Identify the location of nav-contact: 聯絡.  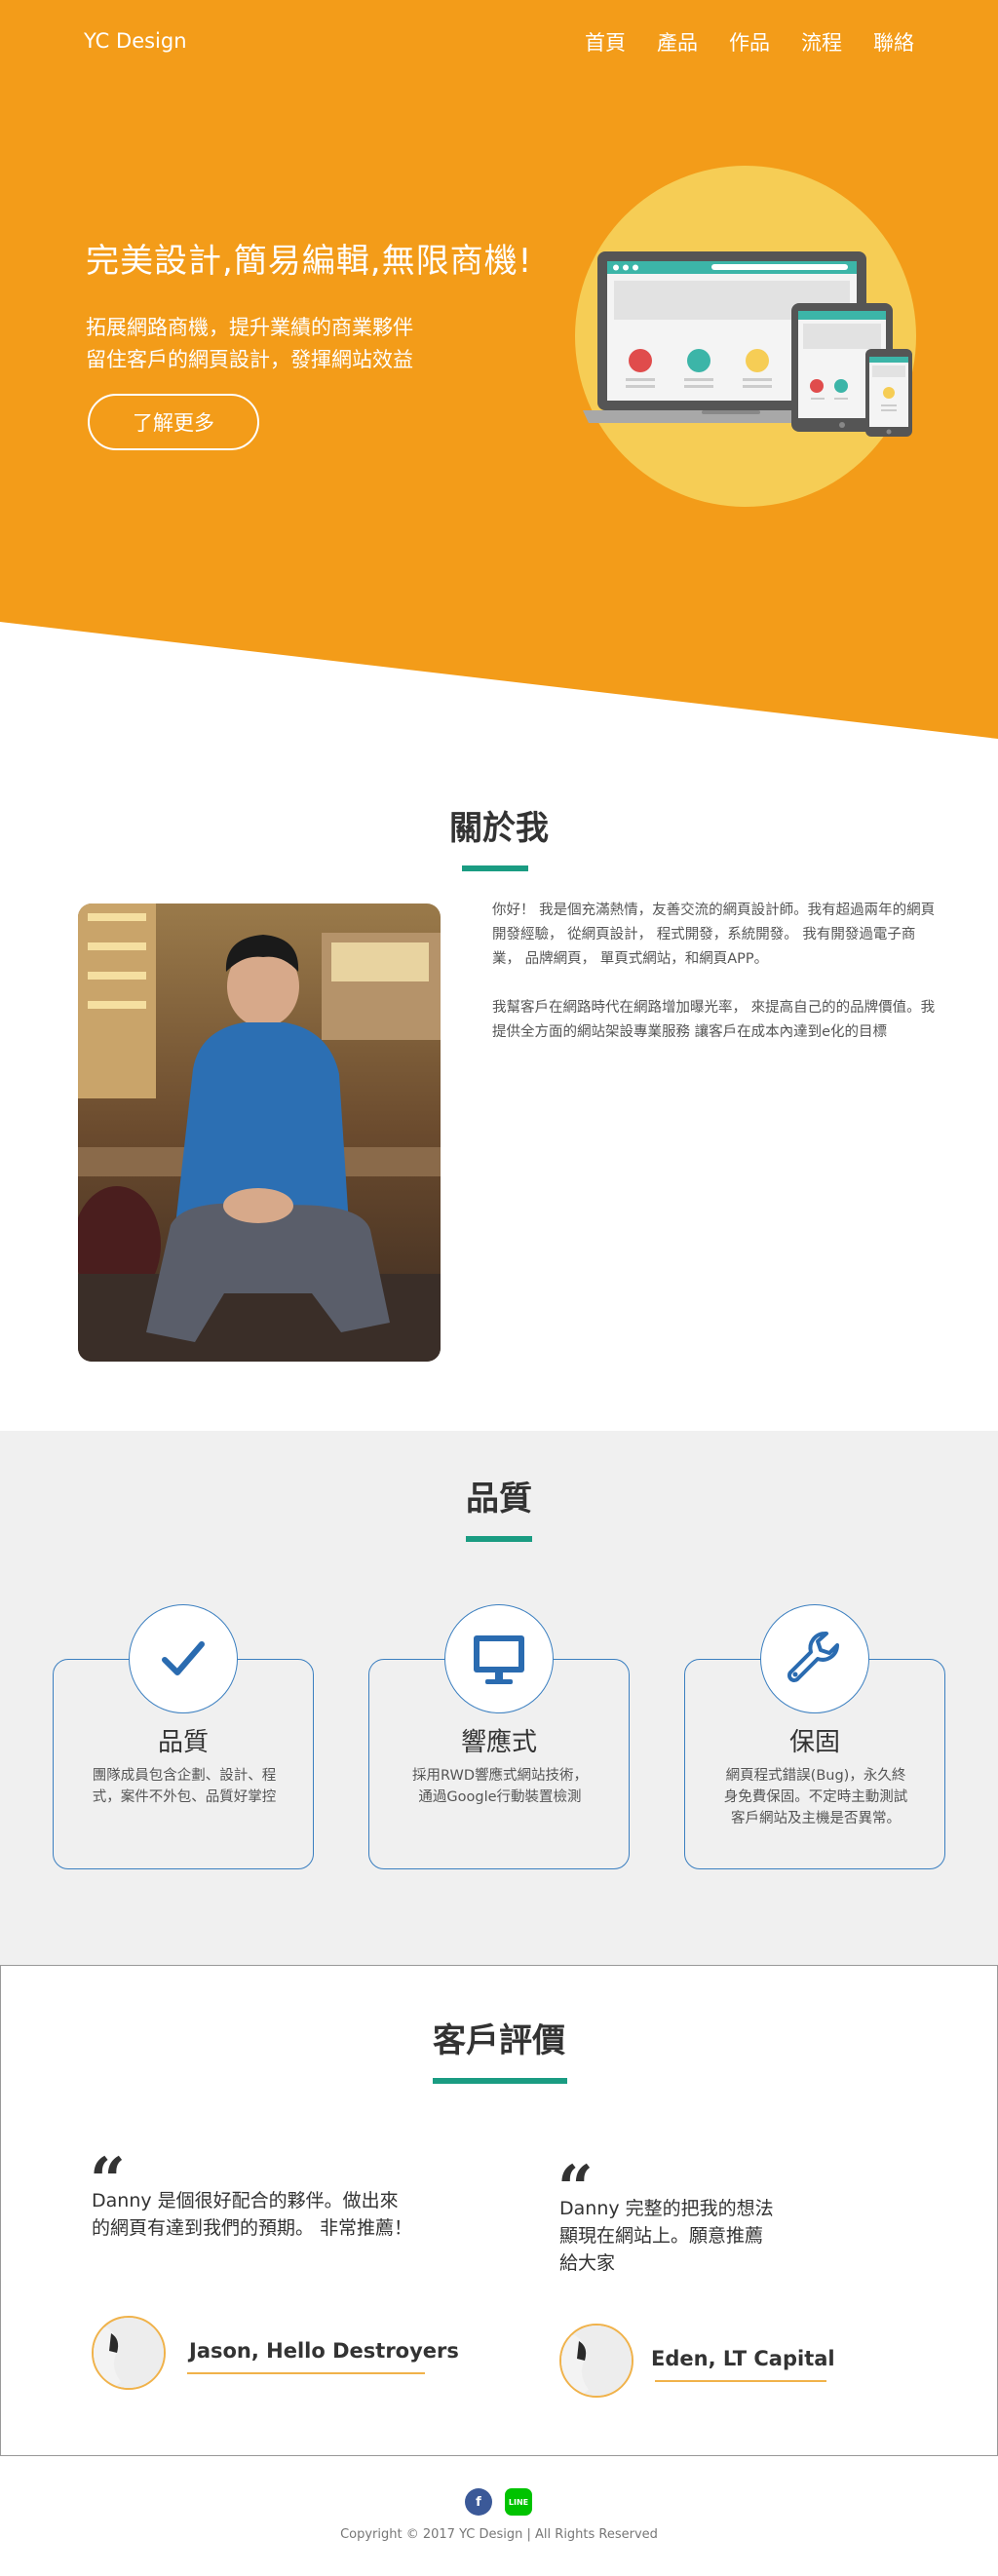
(893, 42).